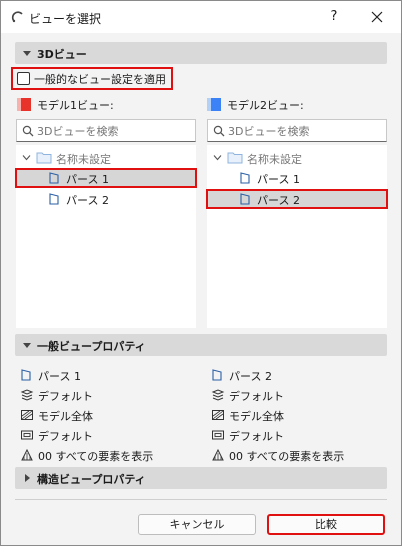 This screenshot has height=546, width=402. I want to click on model1-folder-row: 名称未設定, so click(106, 158).